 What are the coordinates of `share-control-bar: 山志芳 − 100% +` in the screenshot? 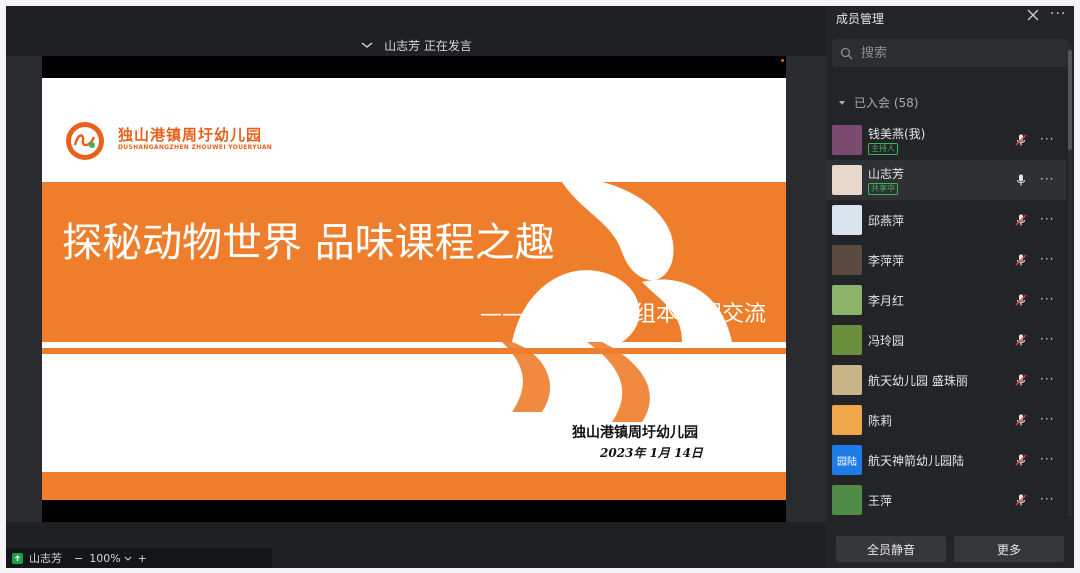 It's located at (139, 558).